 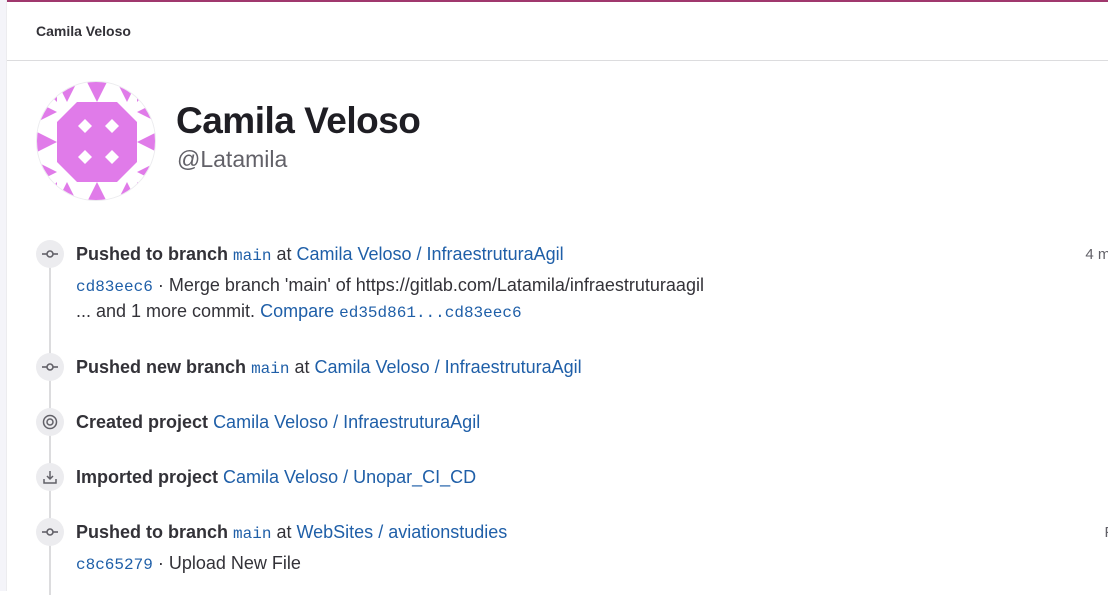 I want to click on event-action: Pushed new branch, so click(x=161, y=367).